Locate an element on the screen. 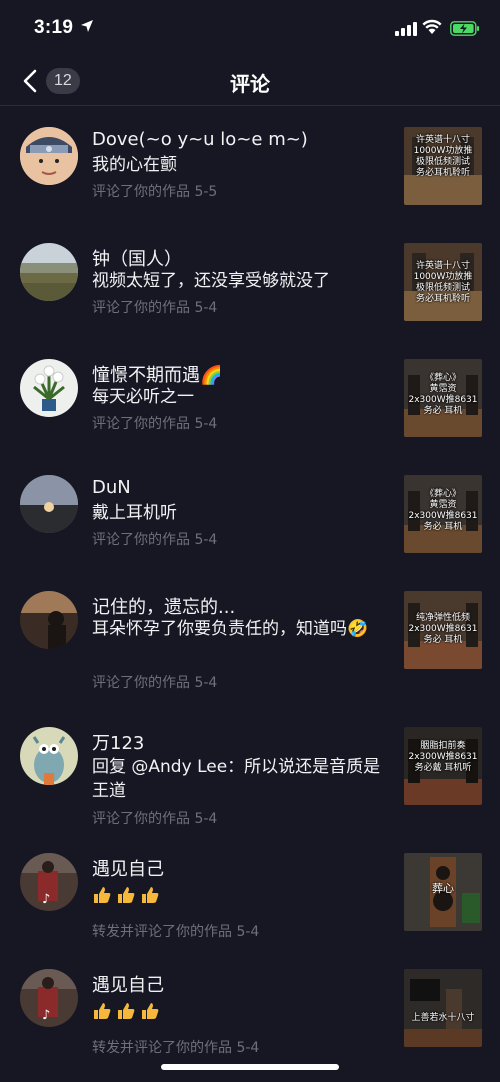 The width and height of the screenshot is (500, 1082). comment-item: ♪ 遇见自己 转发并评论了你的作品 5-4 葬心 is located at coordinates (250, 897).